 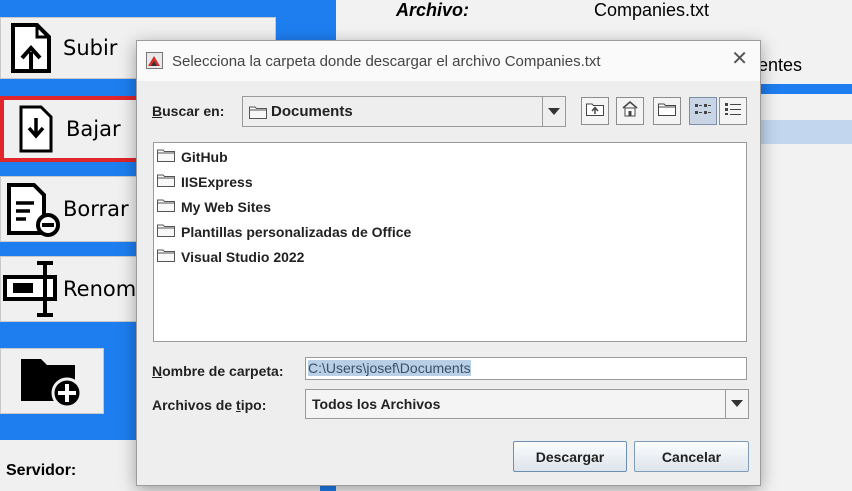 I want to click on folder-name: Visual Studio 2022, so click(x=243, y=257).